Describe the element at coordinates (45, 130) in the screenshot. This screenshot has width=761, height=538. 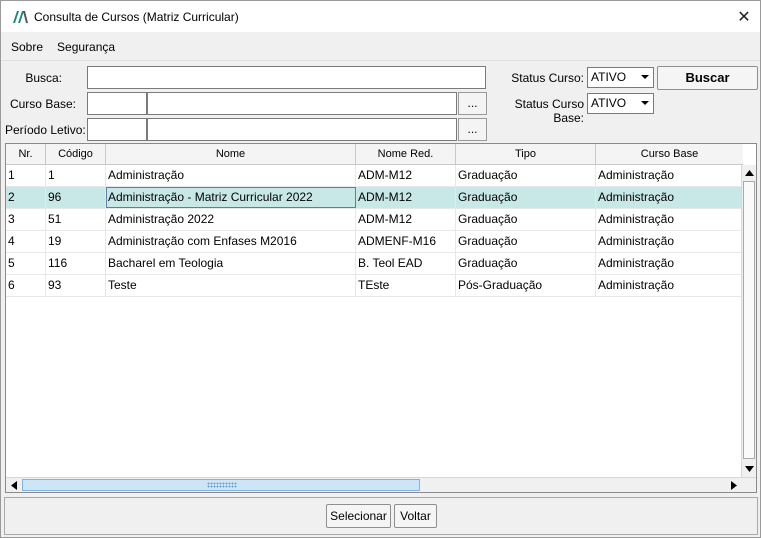
I see `periodo-letivo-label: Período Letivo:` at that location.